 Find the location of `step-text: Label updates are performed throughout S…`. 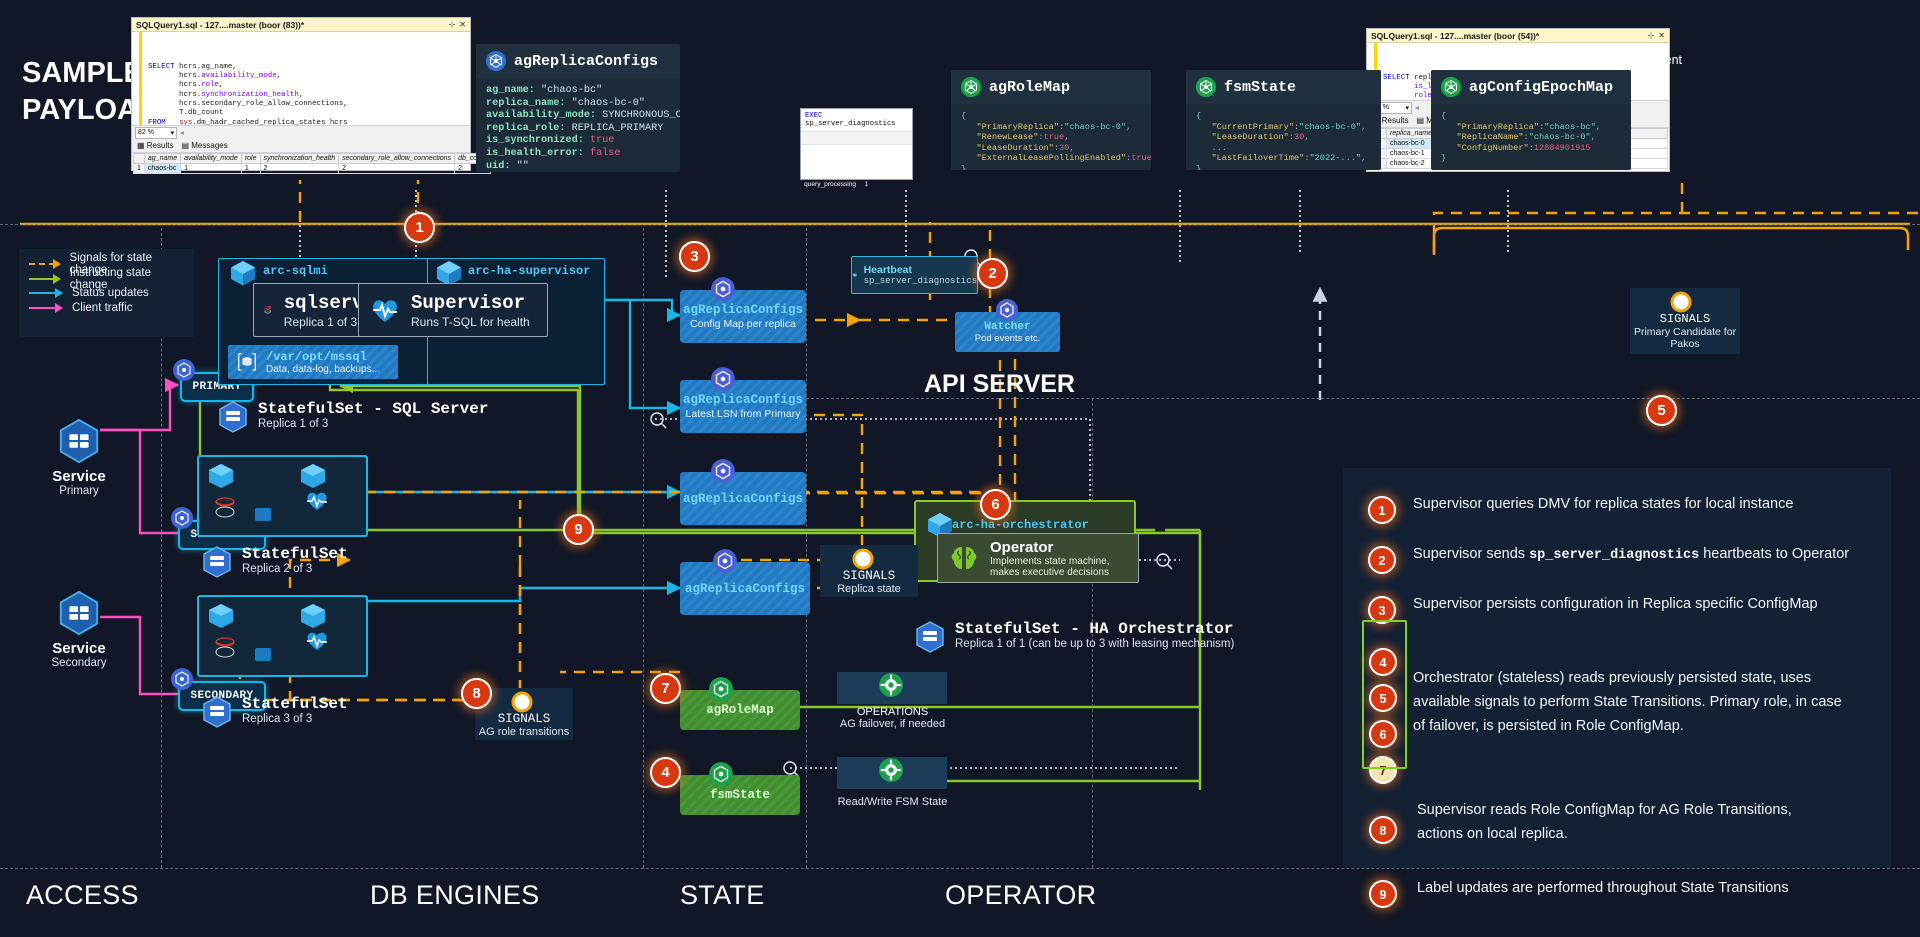

step-text: Label updates are performed throughout S… is located at coordinates (1603, 888).